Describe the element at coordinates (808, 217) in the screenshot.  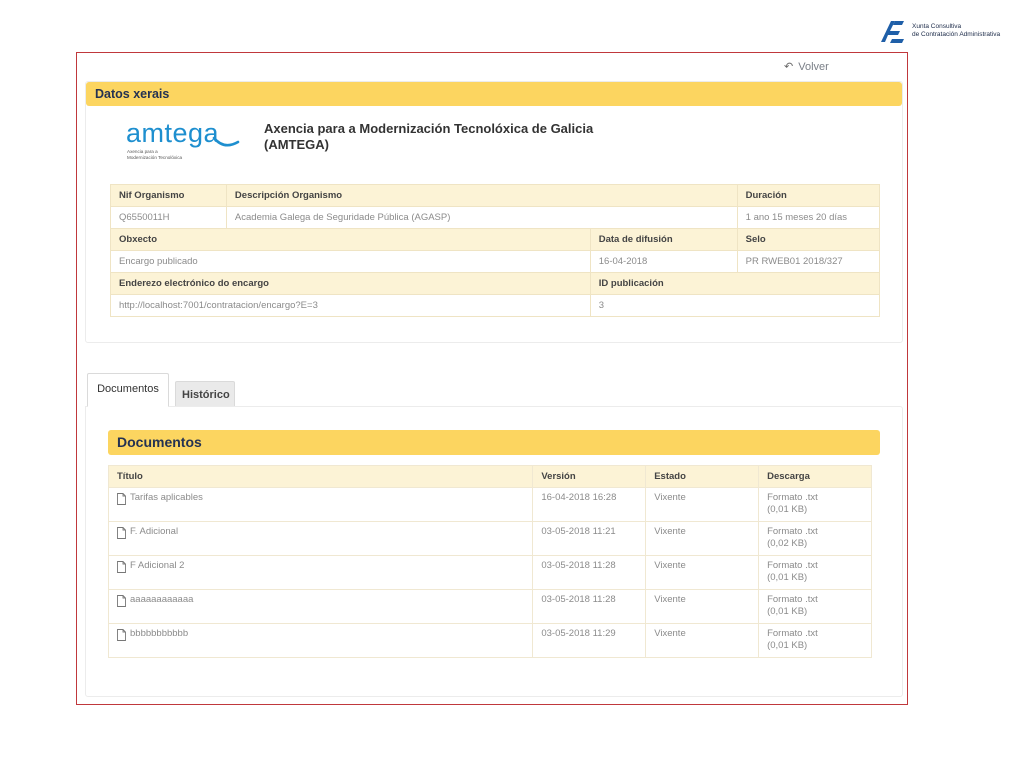
I see `duracion-value: 1 ano 15 meses 20 días` at that location.